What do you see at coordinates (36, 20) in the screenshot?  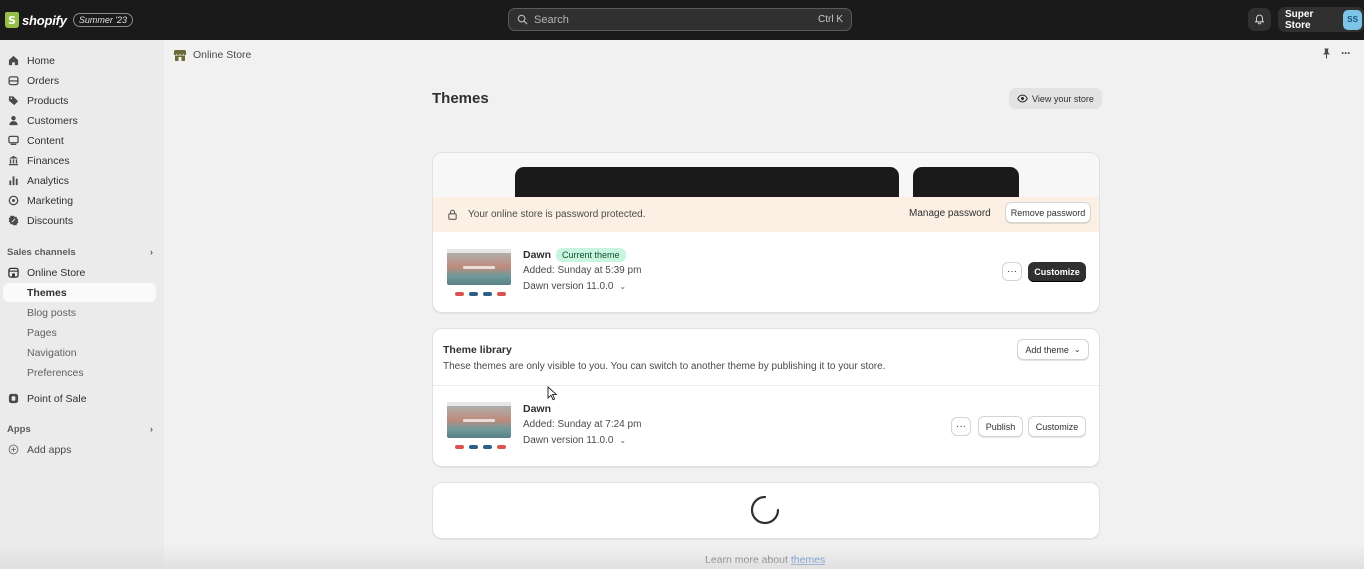 I see `shopify-logo: S shopify` at bounding box center [36, 20].